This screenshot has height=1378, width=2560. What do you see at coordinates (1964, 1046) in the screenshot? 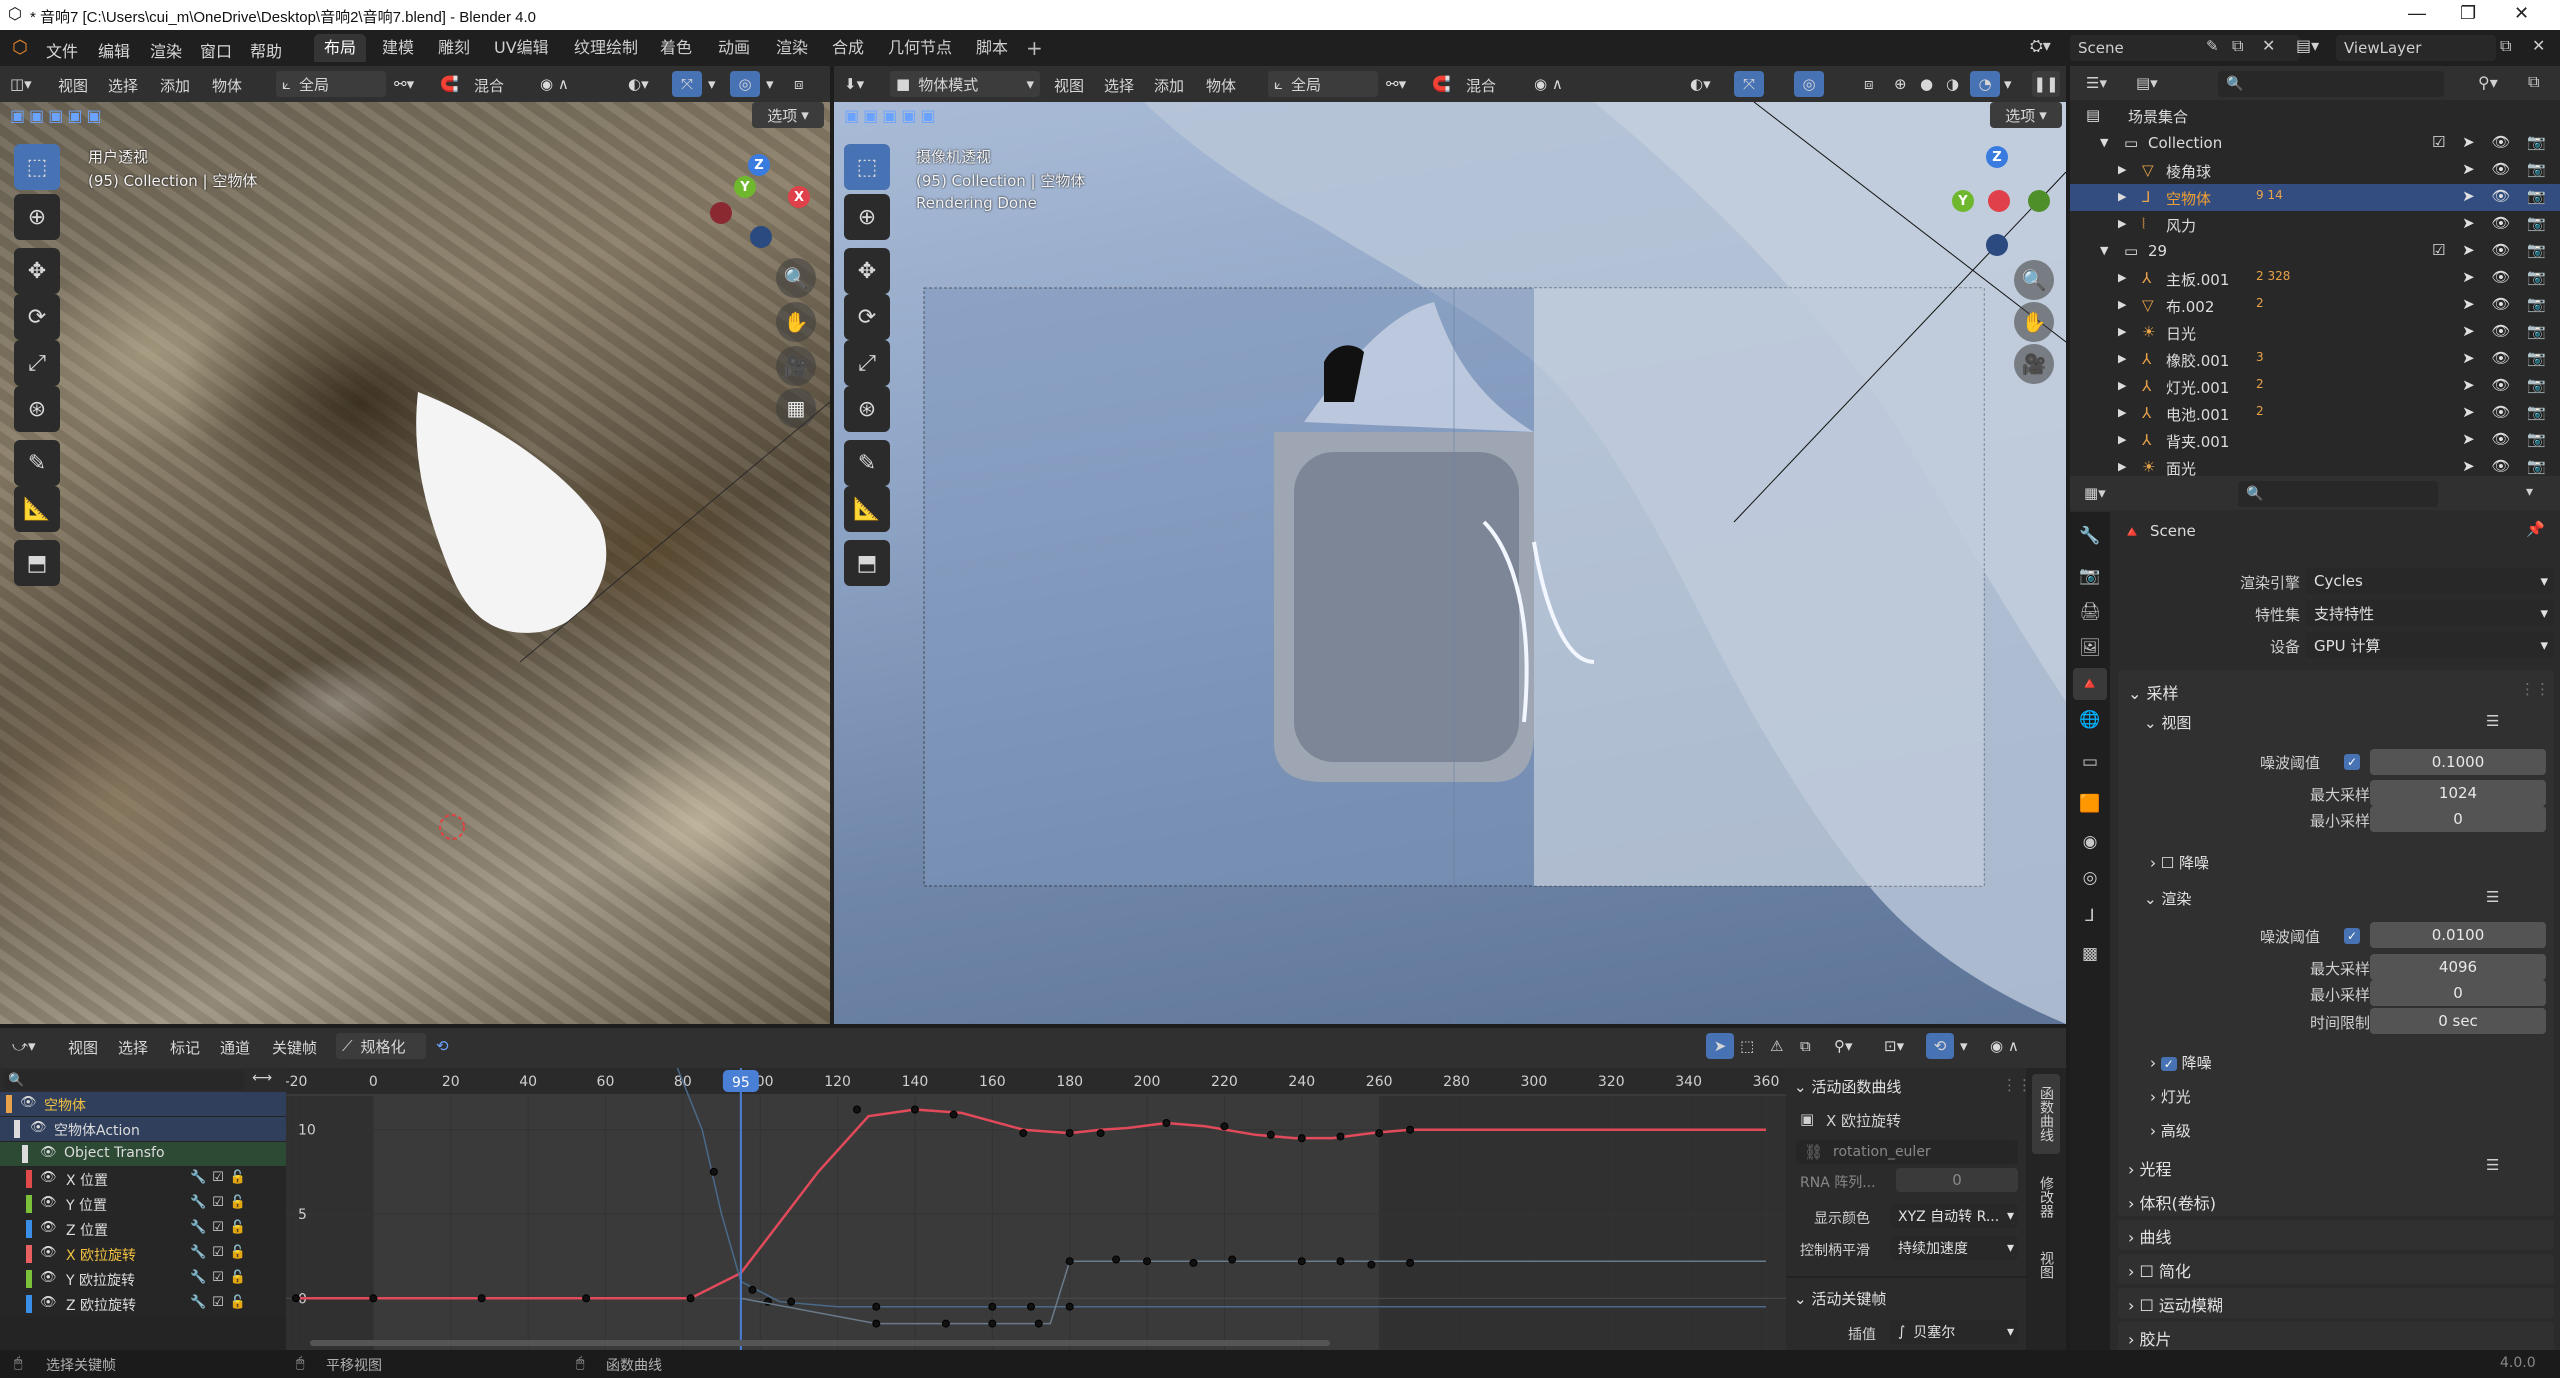
I see `snap-dropdown-icon: ▾` at bounding box center [1964, 1046].